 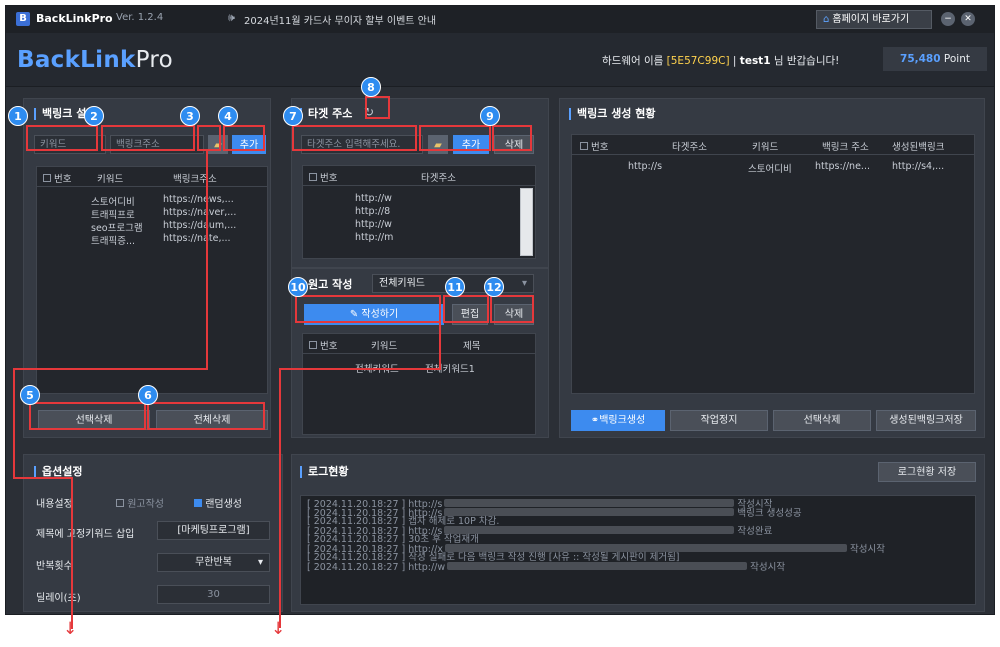 I want to click on homepage-button: ⌂ 홈페이지 바로가기, so click(x=874, y=19).